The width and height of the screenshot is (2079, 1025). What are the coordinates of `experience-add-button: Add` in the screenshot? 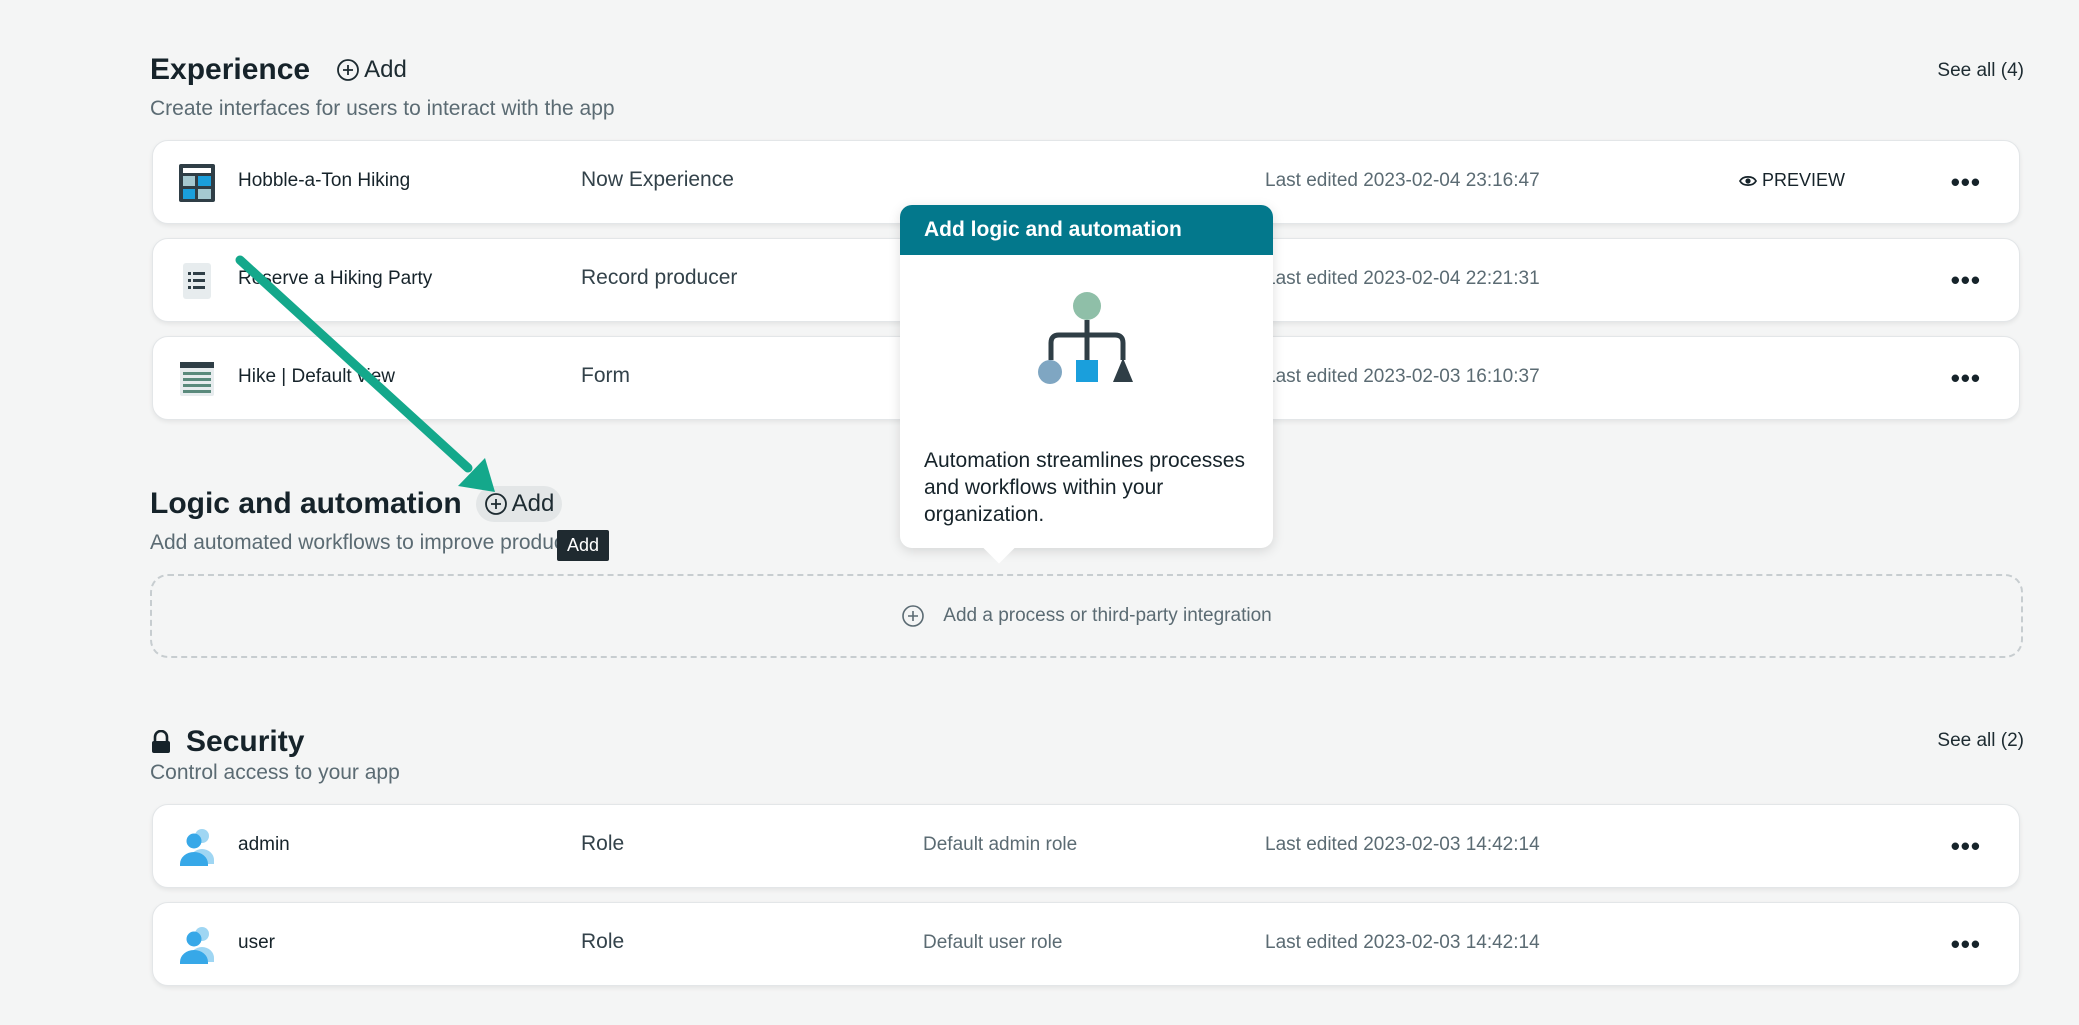 It's located at (371, 70).